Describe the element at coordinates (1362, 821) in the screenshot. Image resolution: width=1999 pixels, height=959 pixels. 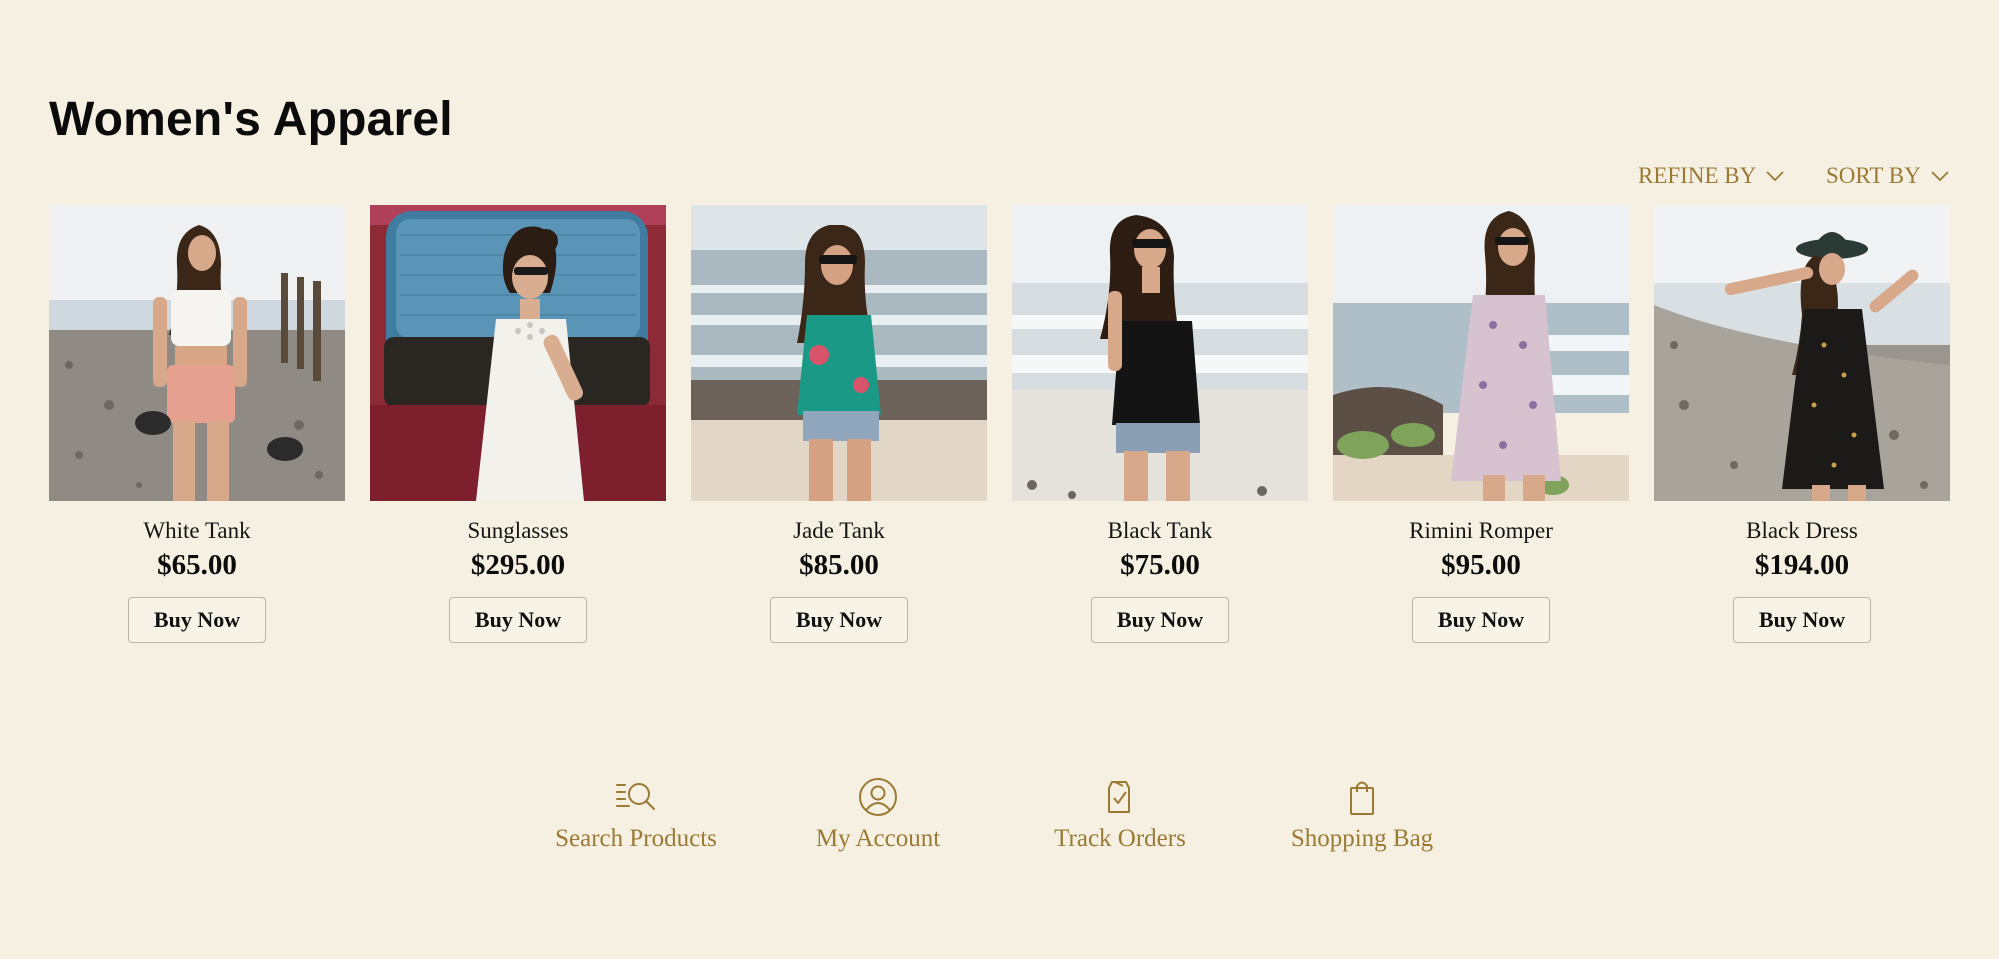
I see `nav-shopping-bag: Shopping Bag` at that location.